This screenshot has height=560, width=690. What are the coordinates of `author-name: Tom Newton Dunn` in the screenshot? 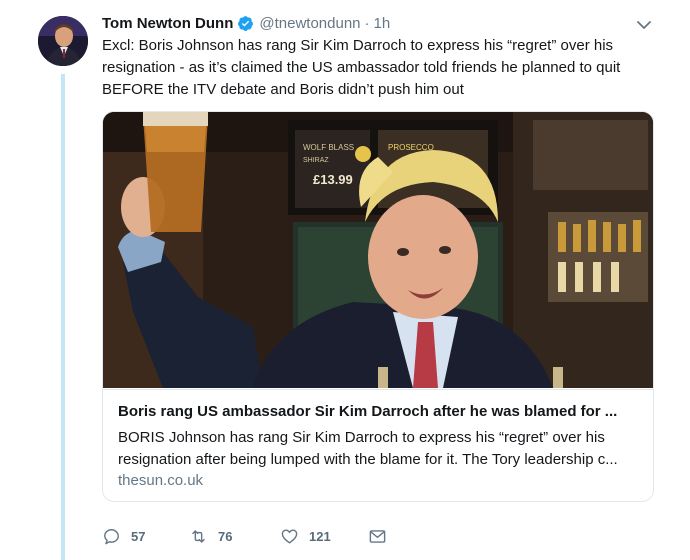 It's located at (167, 23).